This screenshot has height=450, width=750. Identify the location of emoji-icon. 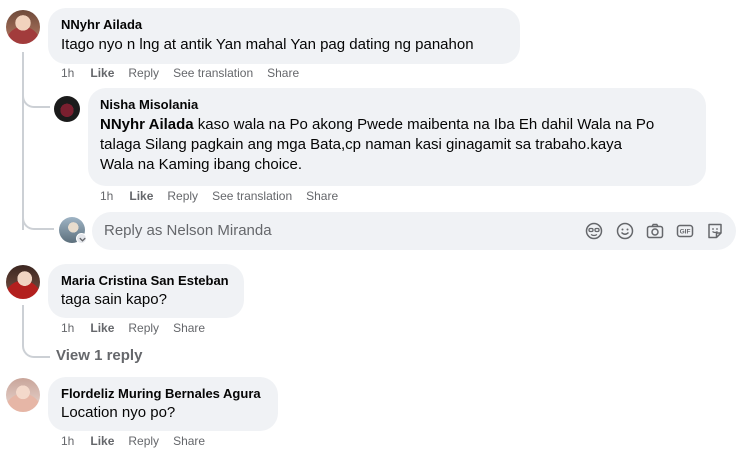
(625, 231).